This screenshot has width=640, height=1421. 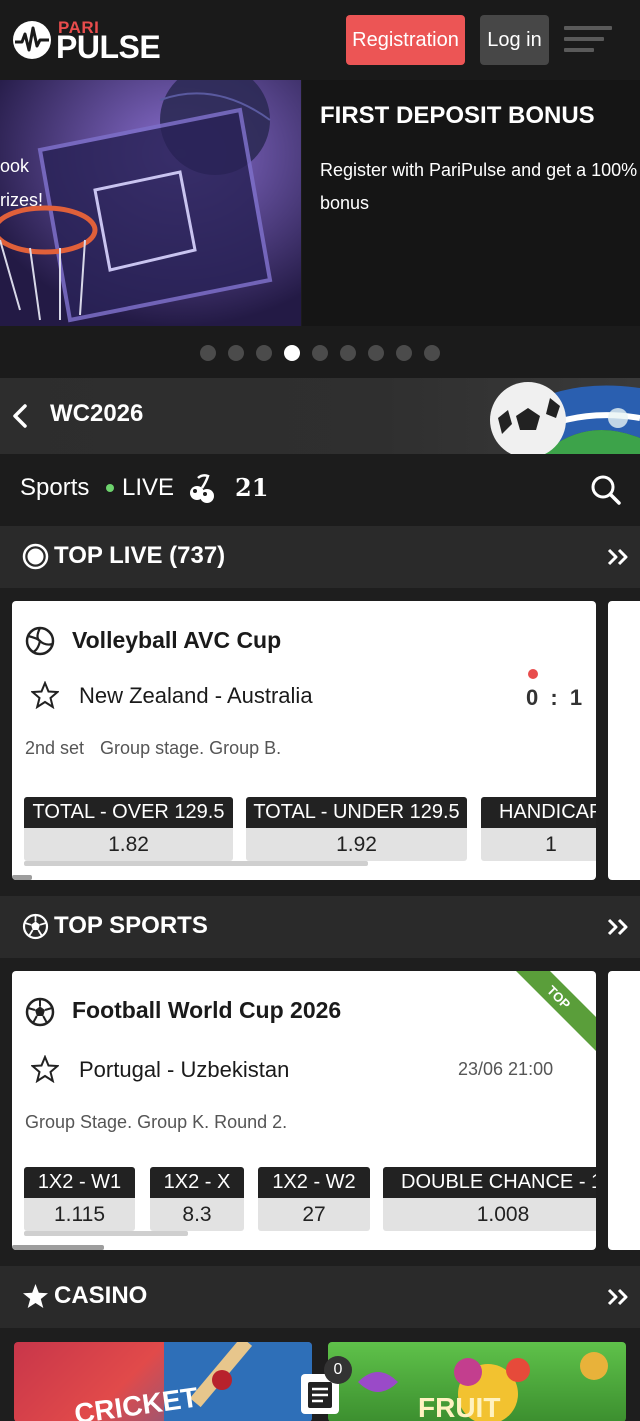 I want to click on cricket-game-thumbnail: CRICKET, so click(x=163, y=1381).